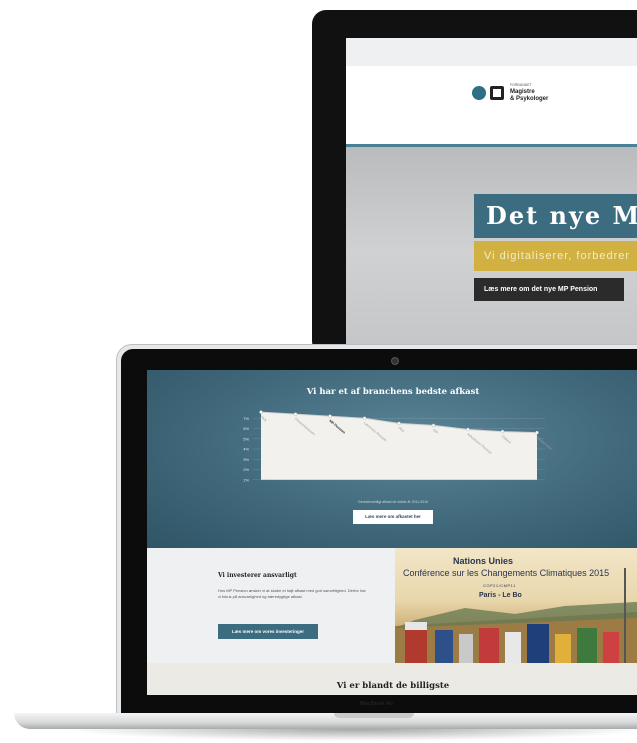 The image size is (637, 743). What do you see at coordinates (522, 92) in the screenshot?
I see `logo-line-1: Magistre` at bounding box center [522, 92].